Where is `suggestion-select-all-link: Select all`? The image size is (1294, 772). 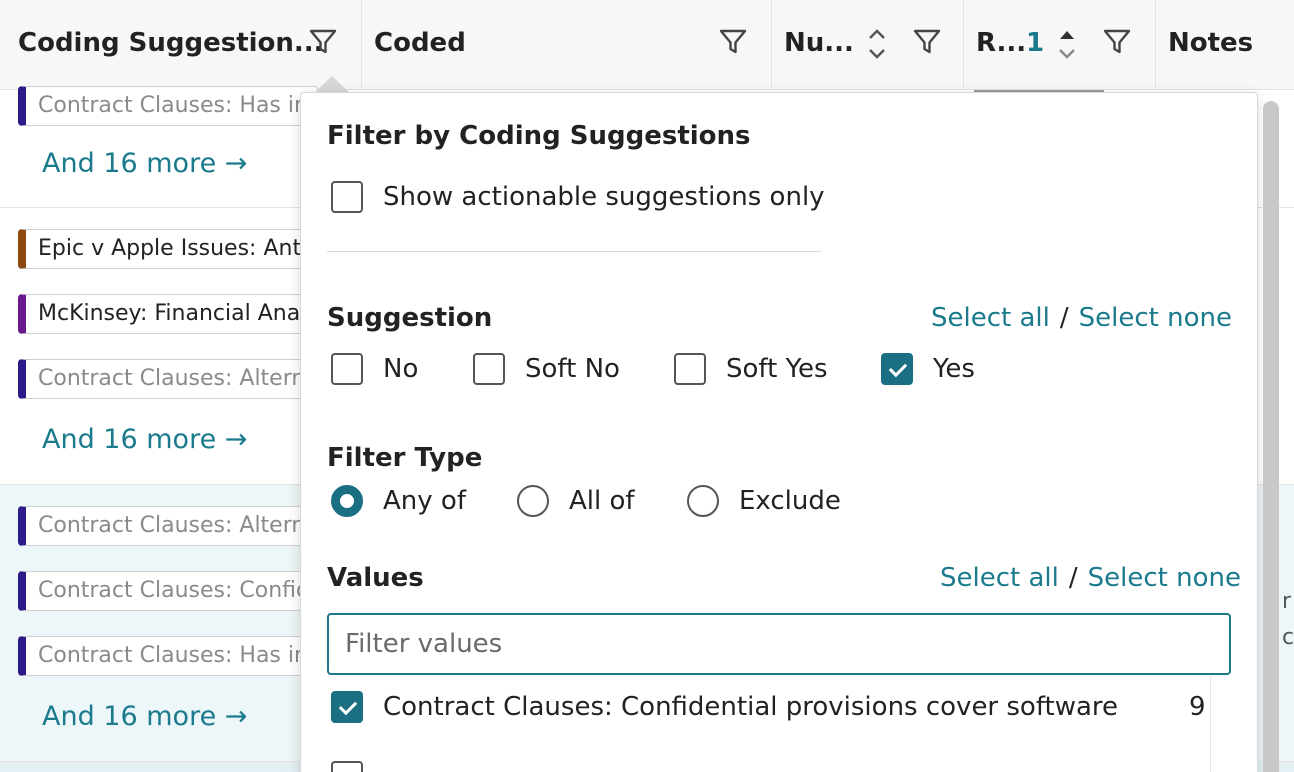 suggestion-select-all-link: Select all is located at coordinates (990, 318).